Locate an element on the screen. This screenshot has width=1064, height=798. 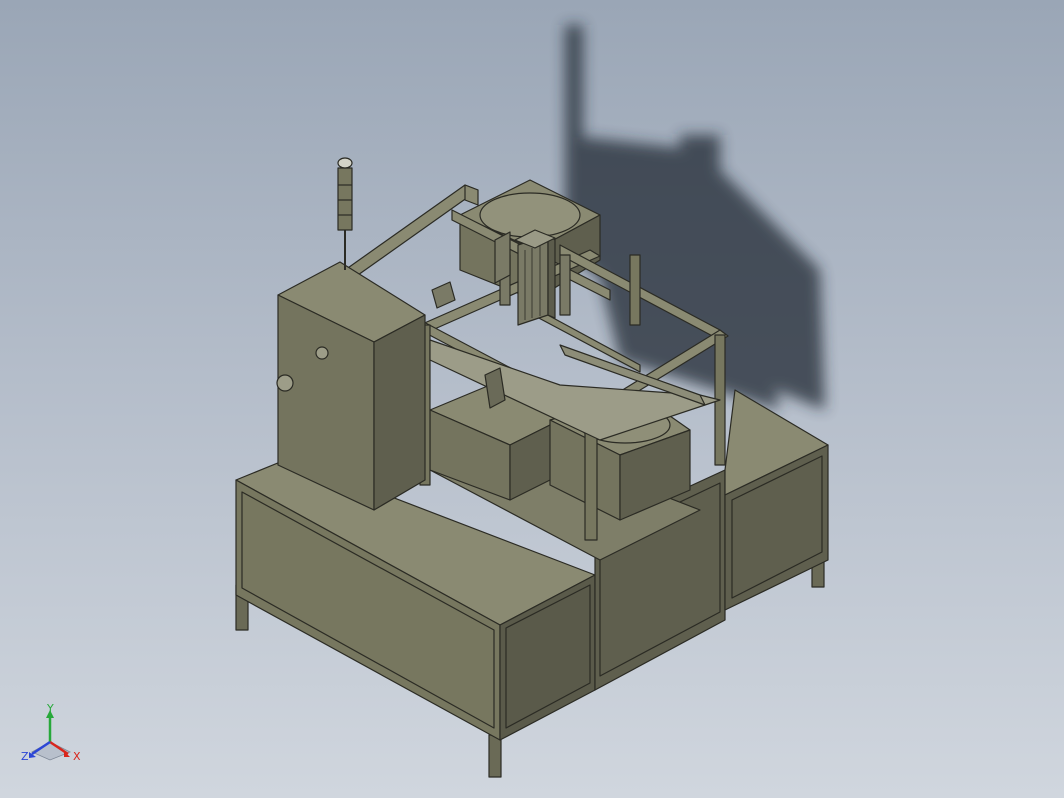
x-axis-label: X is located at coordinates (77, 756).